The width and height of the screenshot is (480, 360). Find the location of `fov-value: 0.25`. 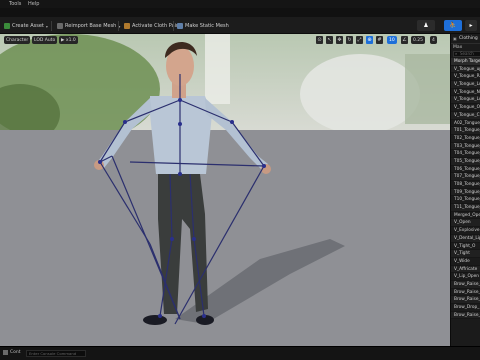

fov-value: 0.25 is located at coordinates (418, 40).